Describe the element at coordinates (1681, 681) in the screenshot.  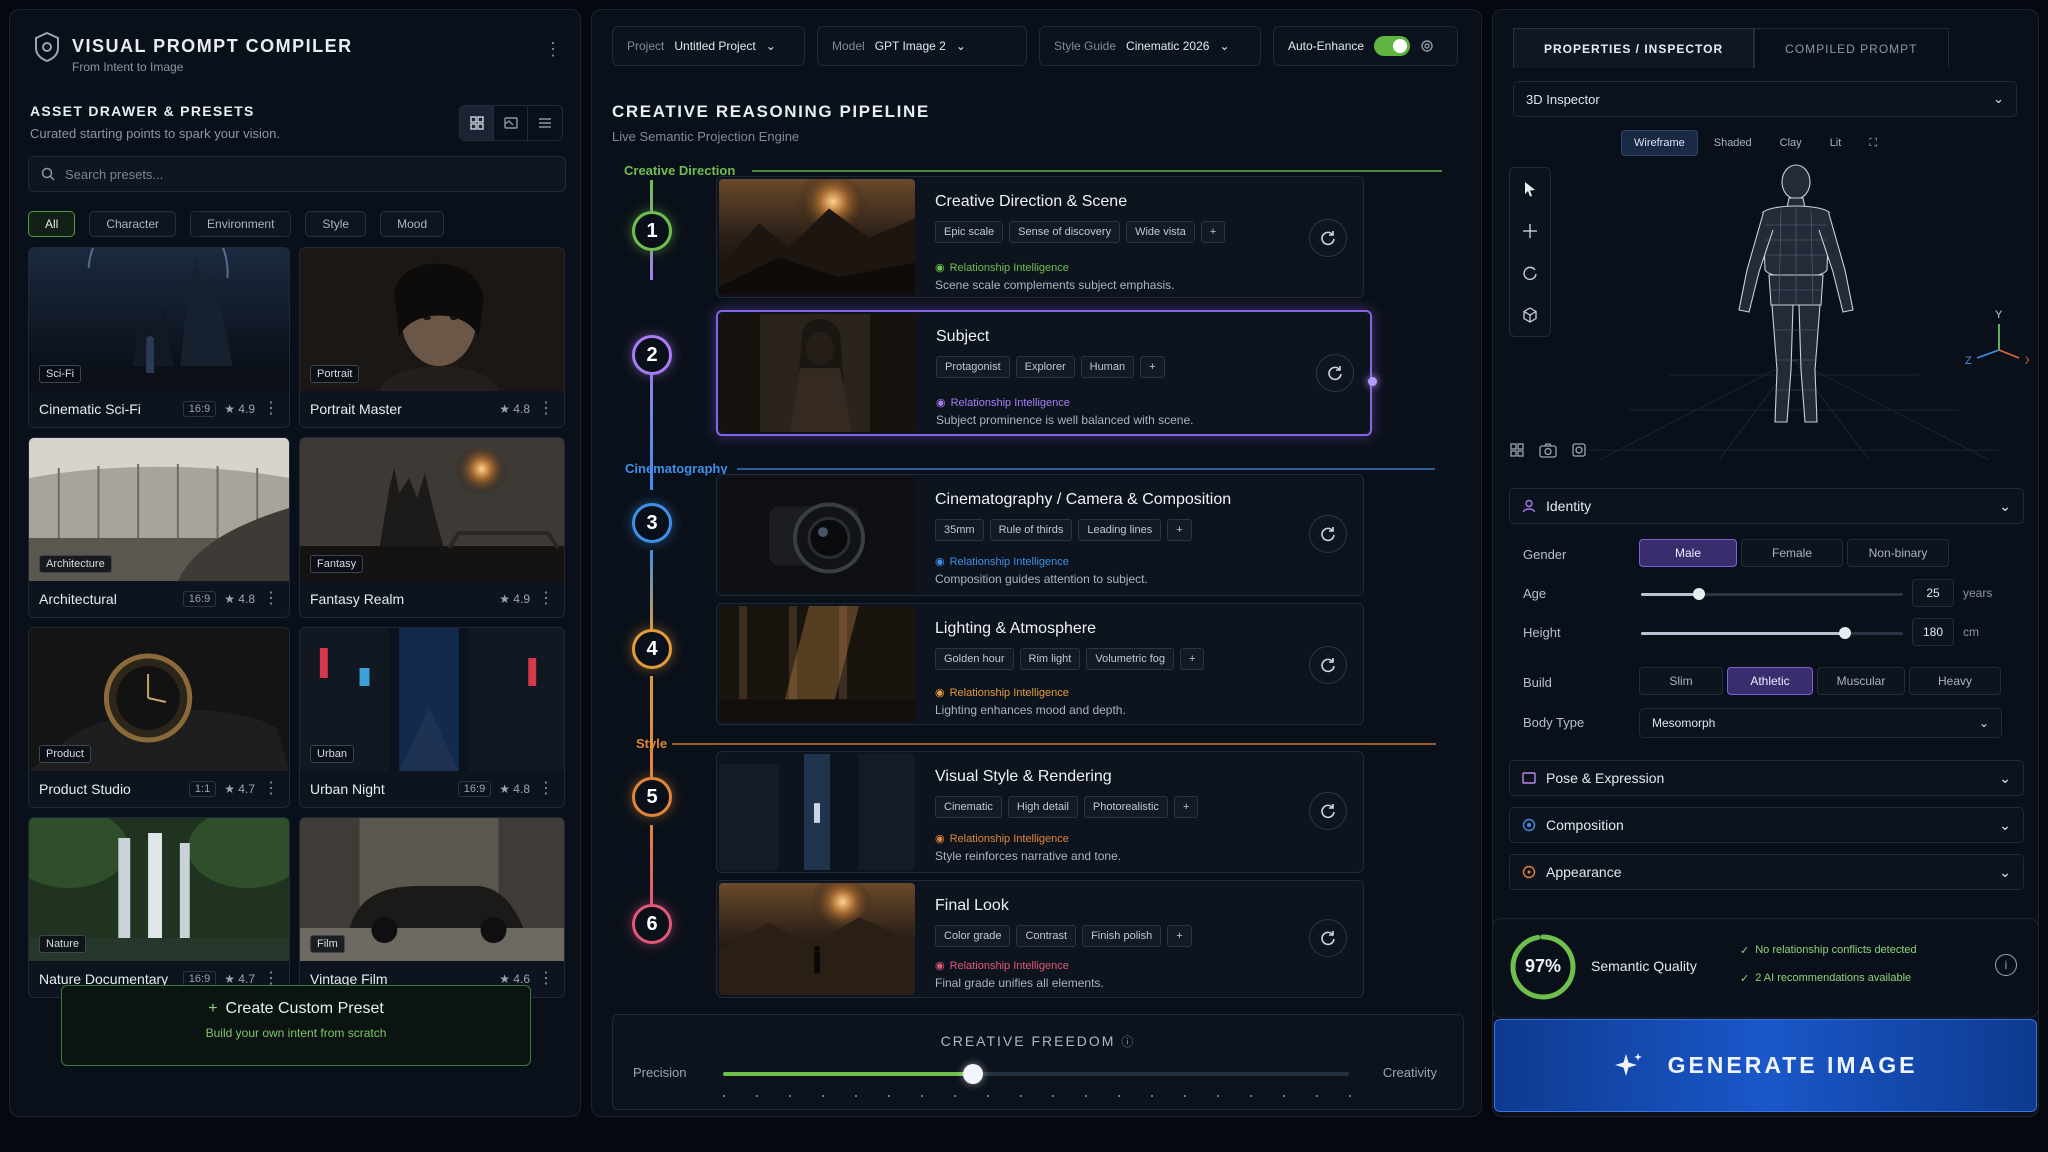
I see `build-option-slim: Slim` at that location.